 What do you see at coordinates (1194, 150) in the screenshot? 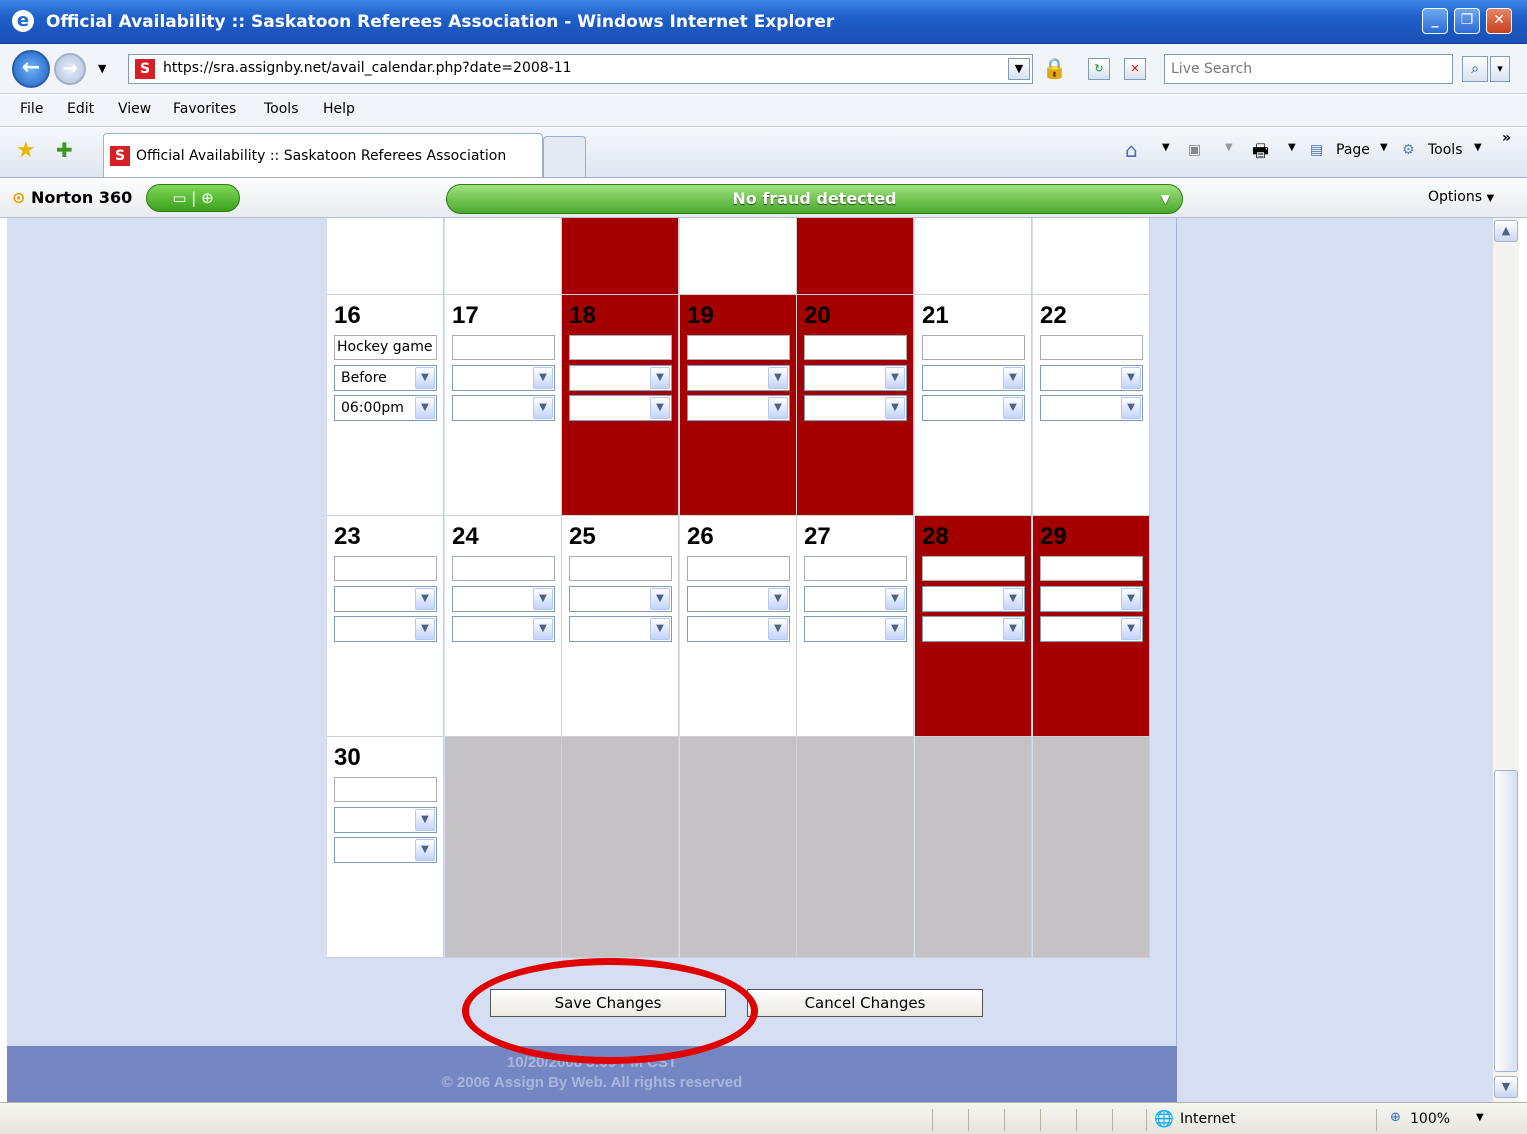
I see `feeds-icon: ▣` at bounding box center [1194, 150].